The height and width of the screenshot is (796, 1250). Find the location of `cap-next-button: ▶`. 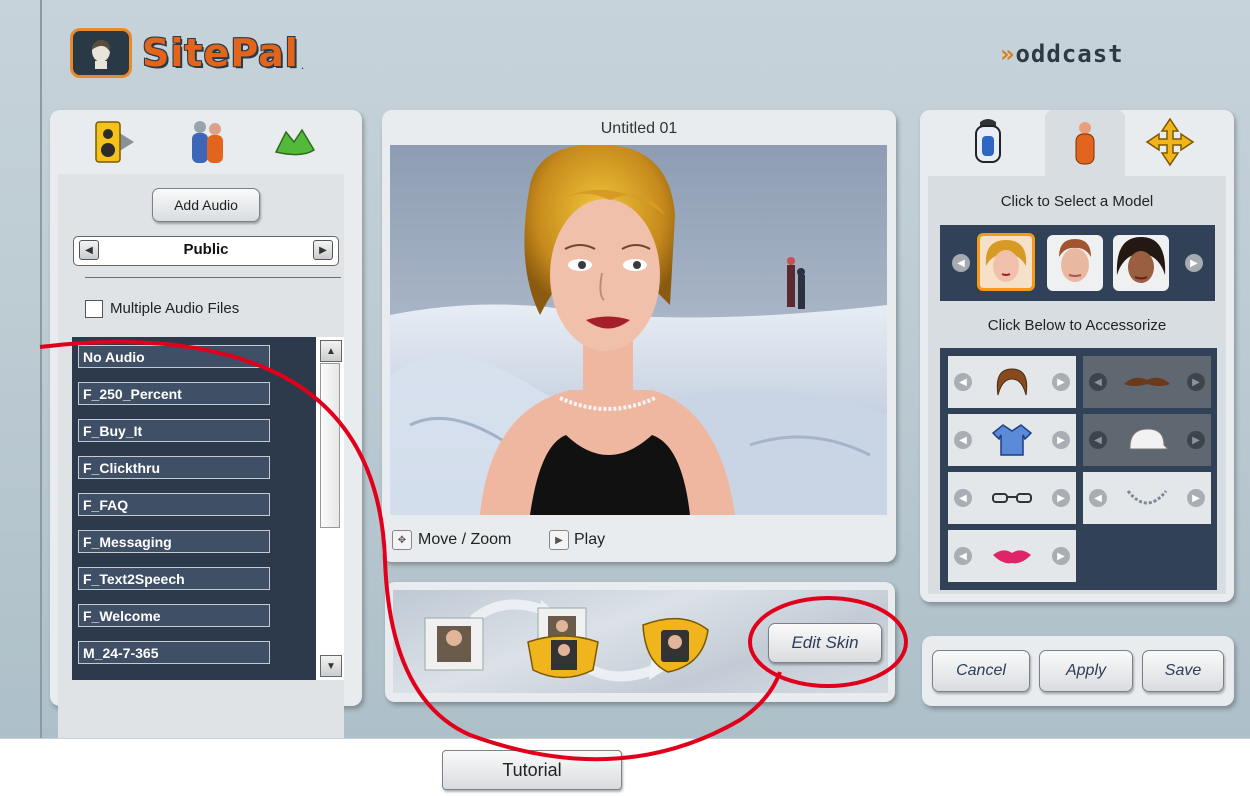

cap-next-button: ▶ is located at coordinates (1196, 440).